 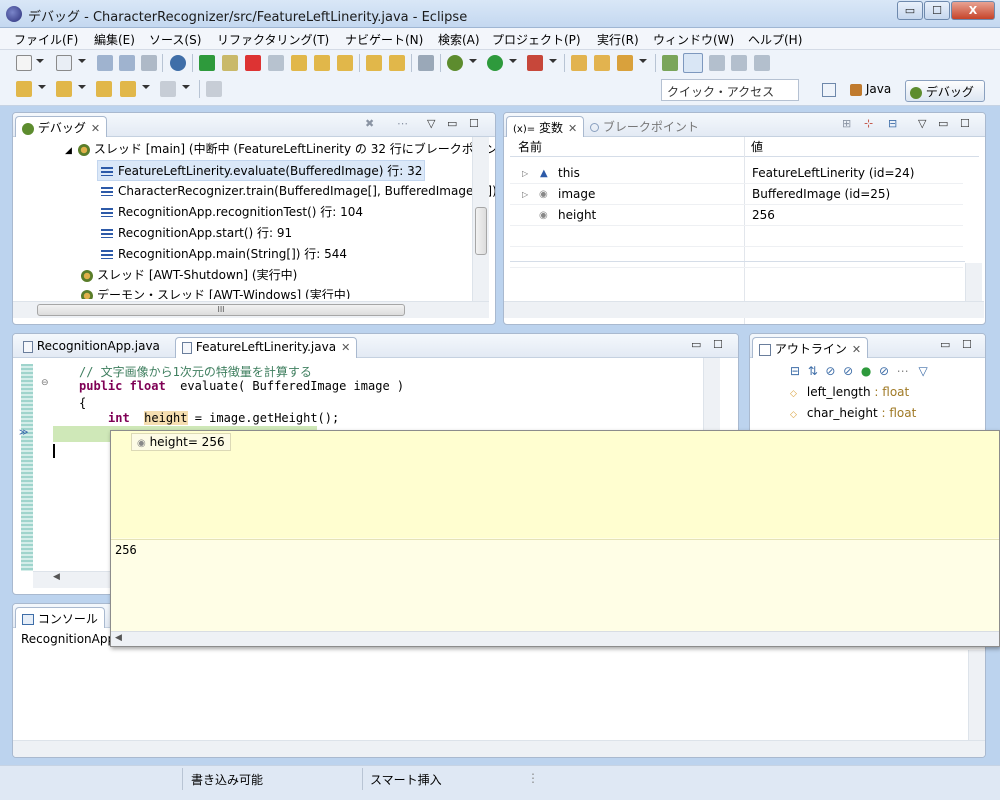 I want to click on variables-horizontal-scrollbar, so click(x=744, y=309).